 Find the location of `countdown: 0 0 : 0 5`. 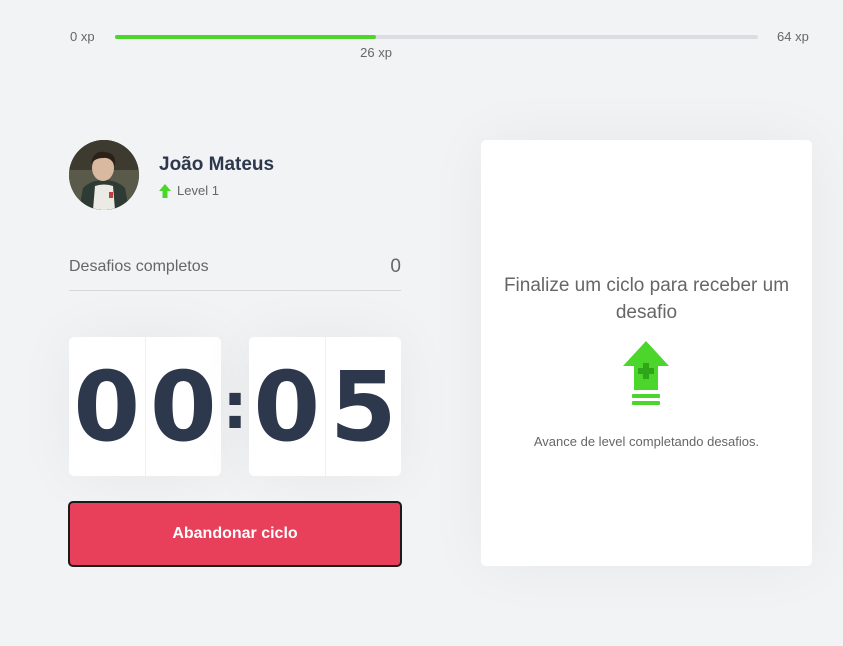

countdown: 0 0 : 0 5 is located at coordinates (235, 406).